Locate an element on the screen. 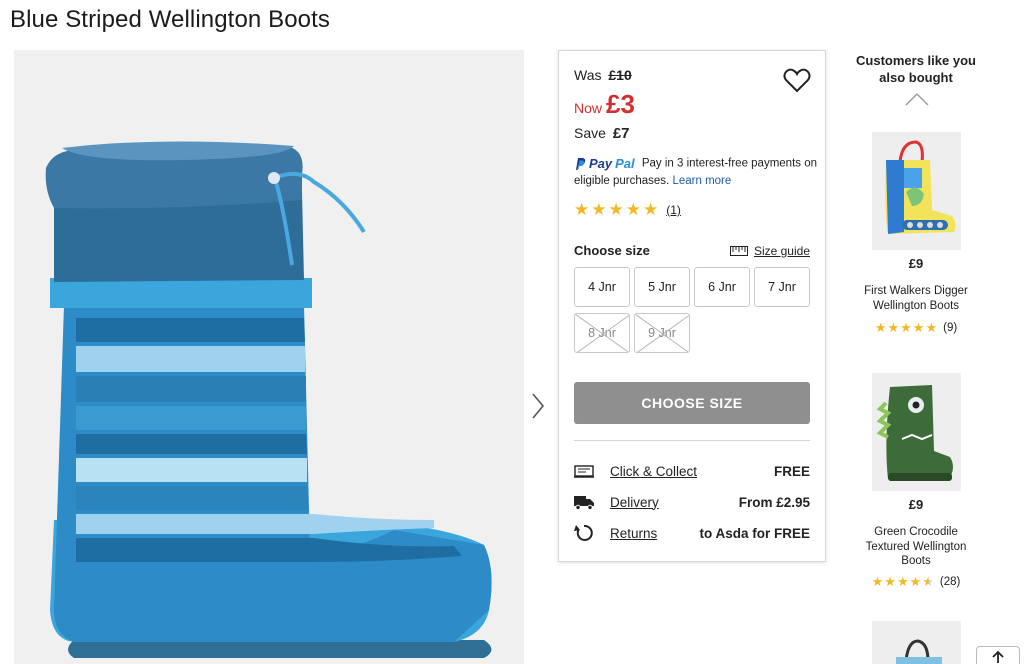  rec-item-rating: ★ ★ ★ ★ ★ (9) is located at coordinates (916, 327).